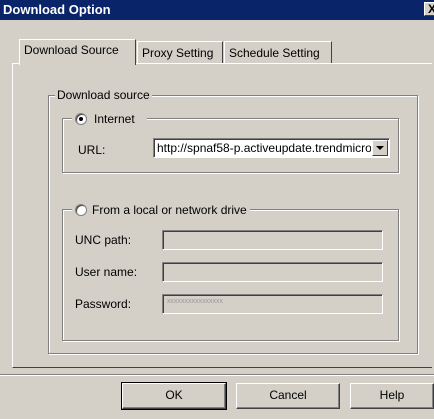 The width and height of the screenshot is (434, 419). I want to click on tab-download-source: Download Source, so click(77, 52).